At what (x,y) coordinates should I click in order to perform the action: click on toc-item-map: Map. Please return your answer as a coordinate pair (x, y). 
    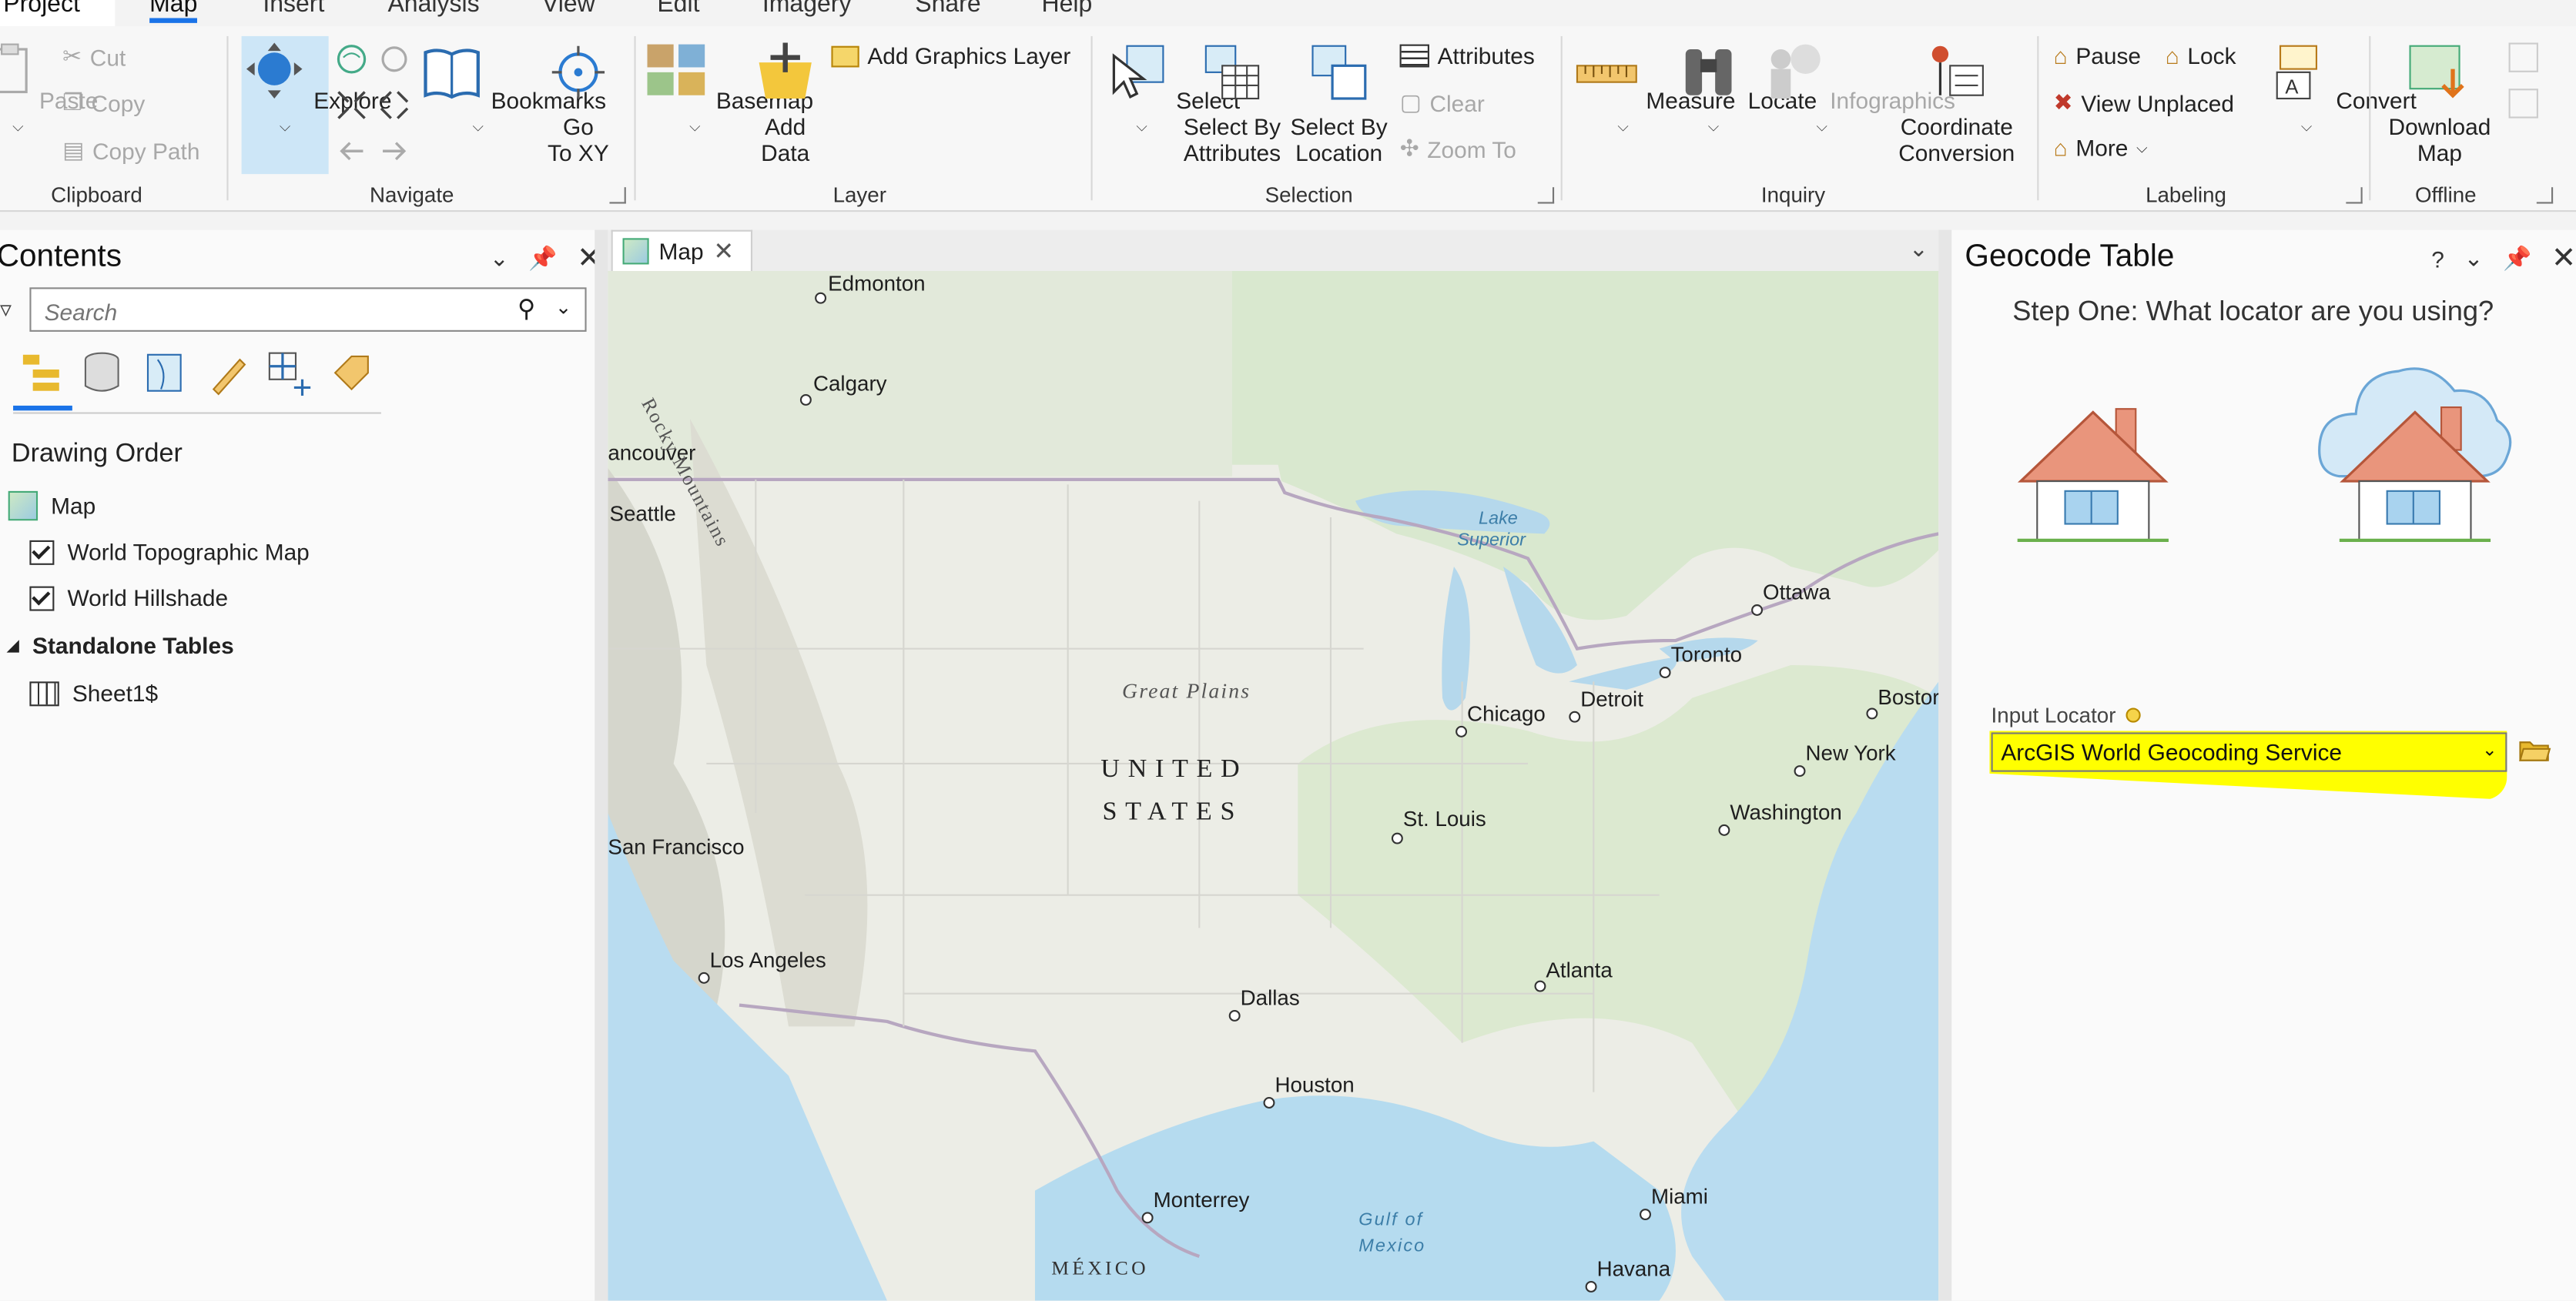
    Looking at the image, I should click on (51, 505).